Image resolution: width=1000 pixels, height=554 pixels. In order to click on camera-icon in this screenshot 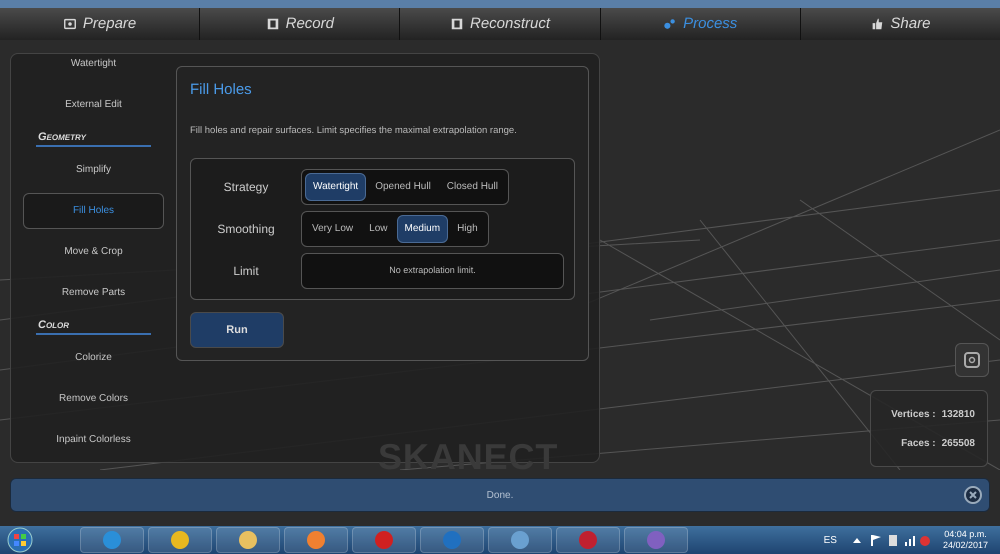, I will do `click(972, 360)`.